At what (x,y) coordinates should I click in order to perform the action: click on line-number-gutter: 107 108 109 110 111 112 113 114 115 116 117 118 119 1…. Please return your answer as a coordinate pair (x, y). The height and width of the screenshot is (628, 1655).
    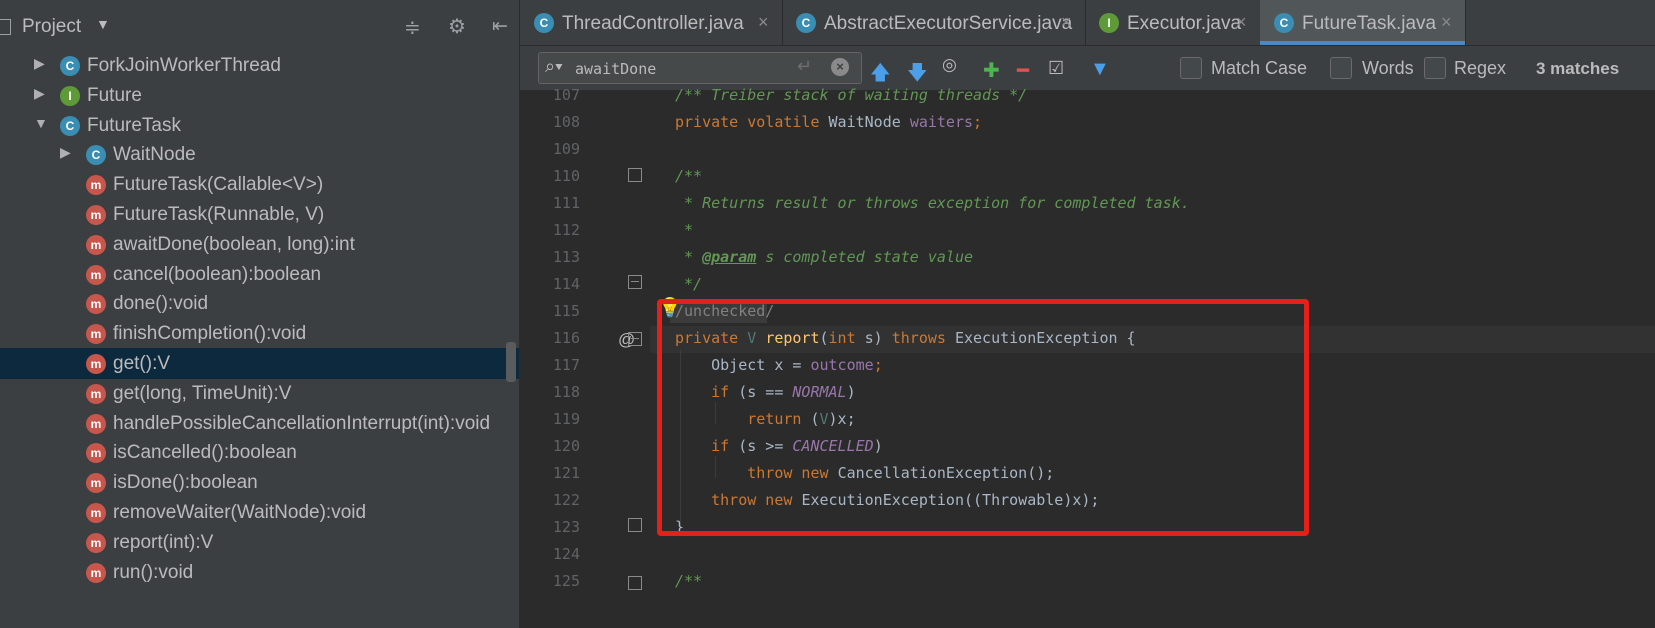
    Looking at the image, I should click on (560, 357).